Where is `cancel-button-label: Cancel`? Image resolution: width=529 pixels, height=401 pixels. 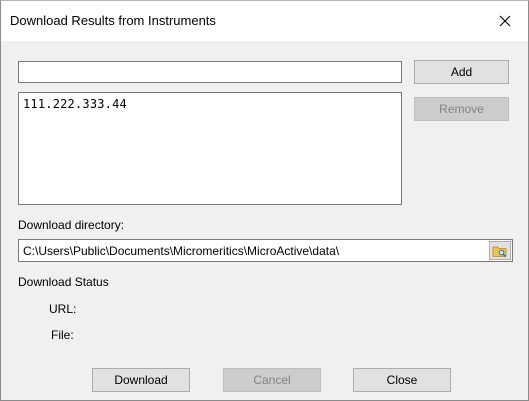
cancel-button-label: Cancel is located at coordinates (272, 380).